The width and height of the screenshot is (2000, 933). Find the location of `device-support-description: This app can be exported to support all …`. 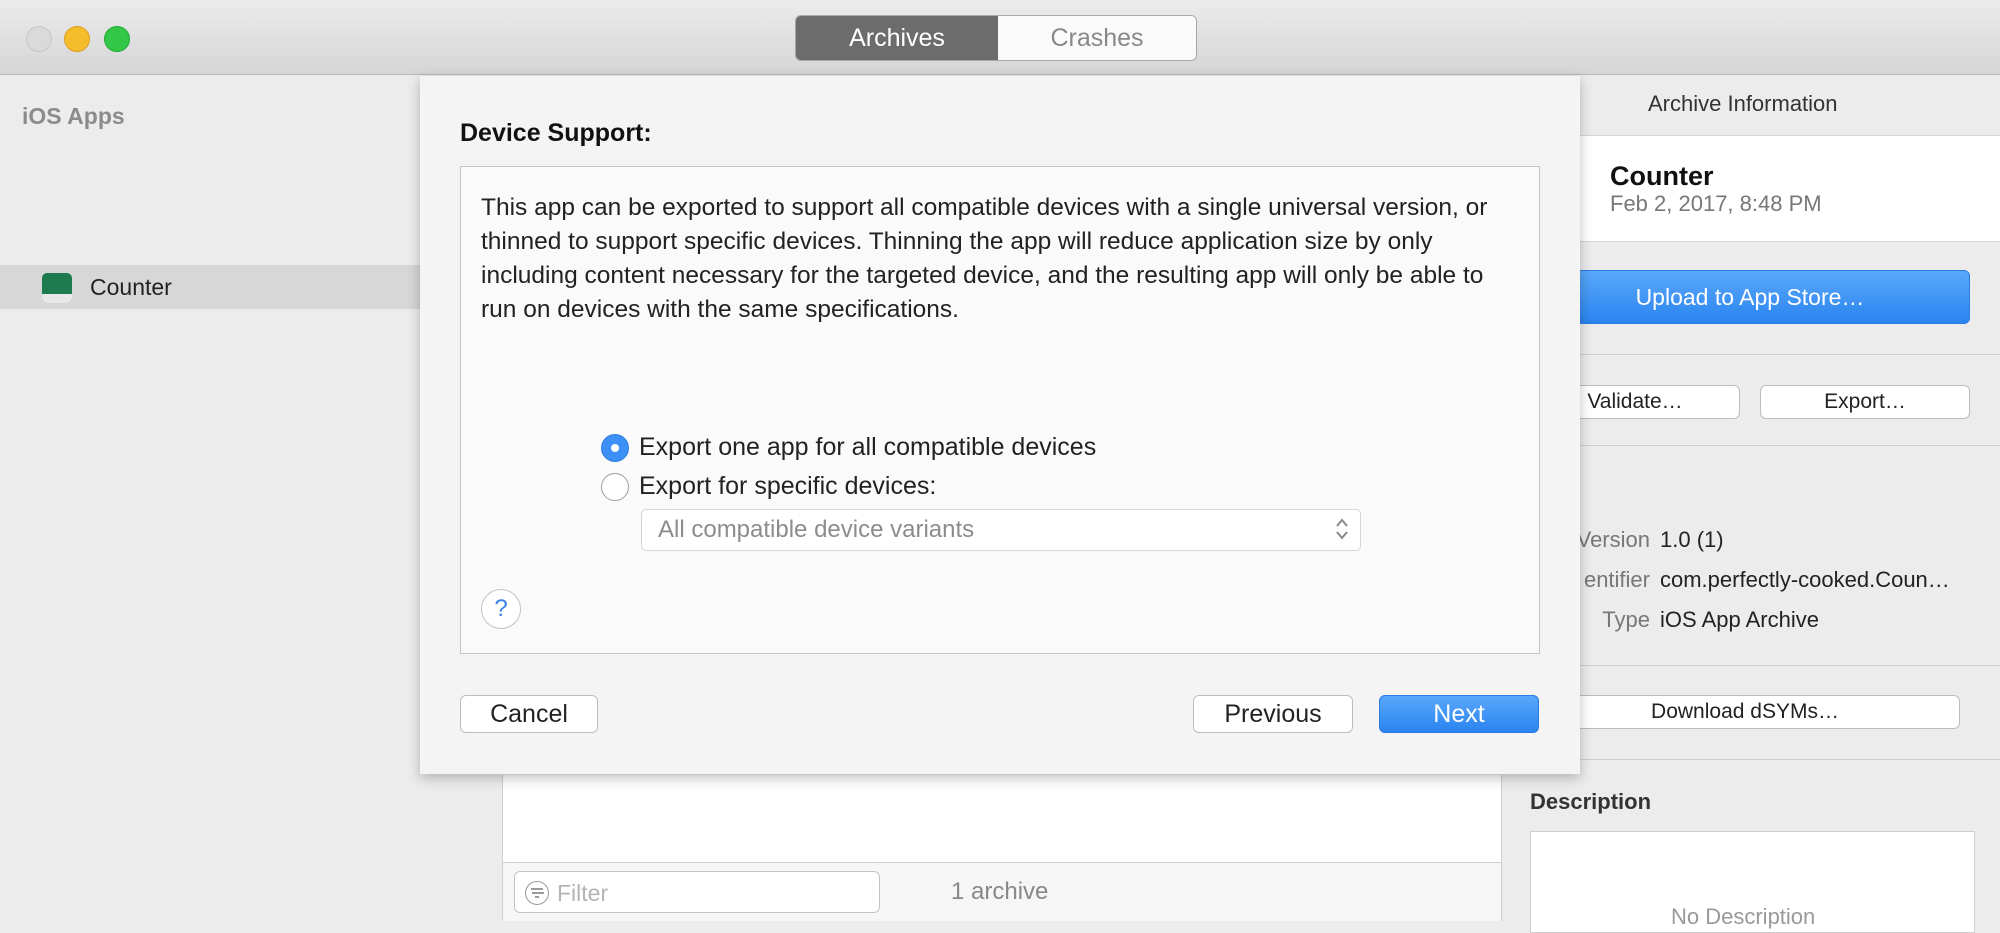

device-support-description: This app can be exported to support all … is located at coordinates (984, 258).